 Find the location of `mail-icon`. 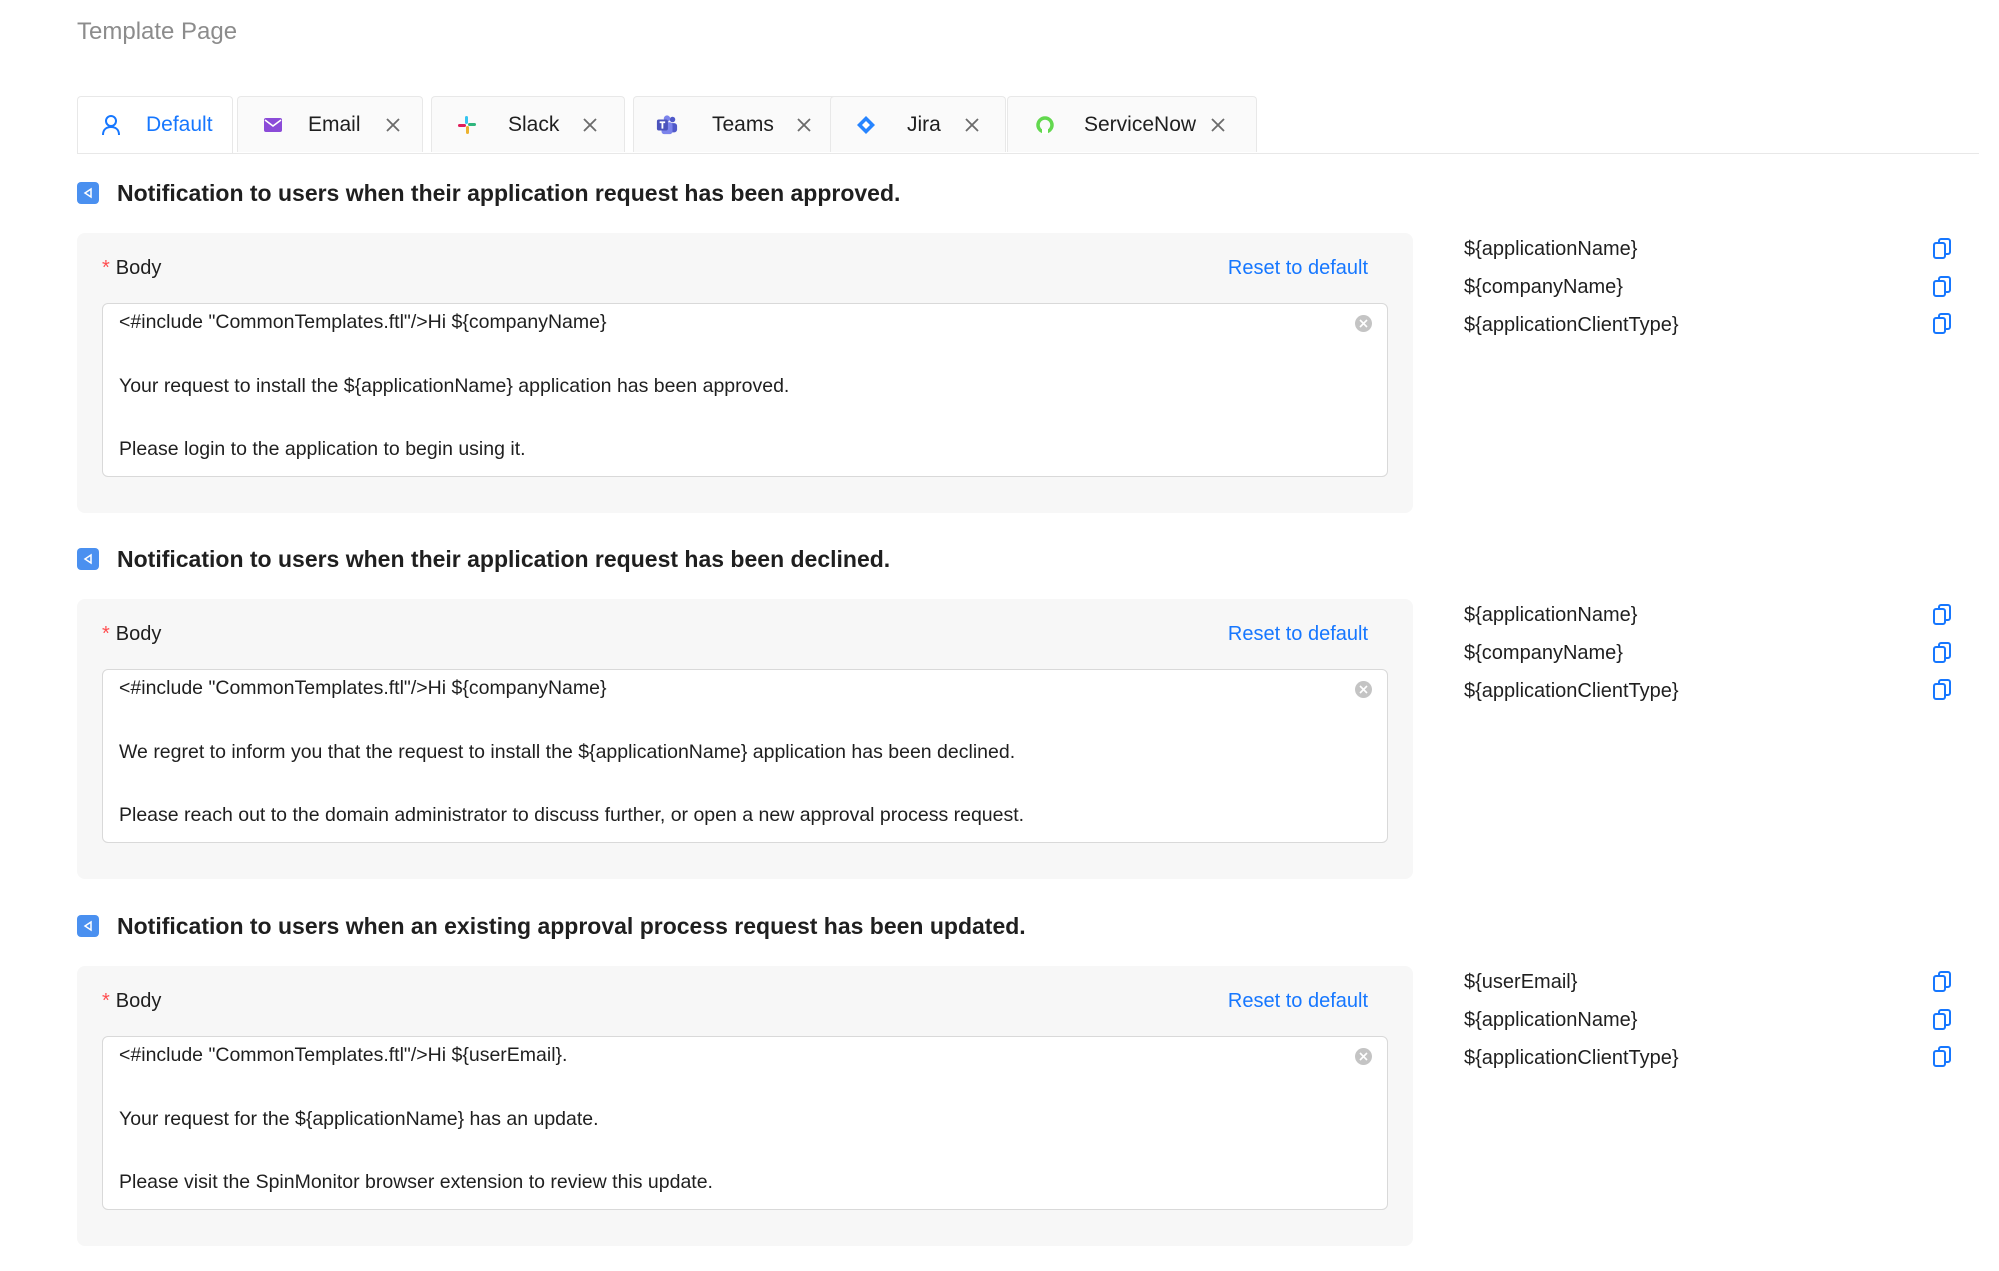

mail-icon is located at coordinates (273, 125).